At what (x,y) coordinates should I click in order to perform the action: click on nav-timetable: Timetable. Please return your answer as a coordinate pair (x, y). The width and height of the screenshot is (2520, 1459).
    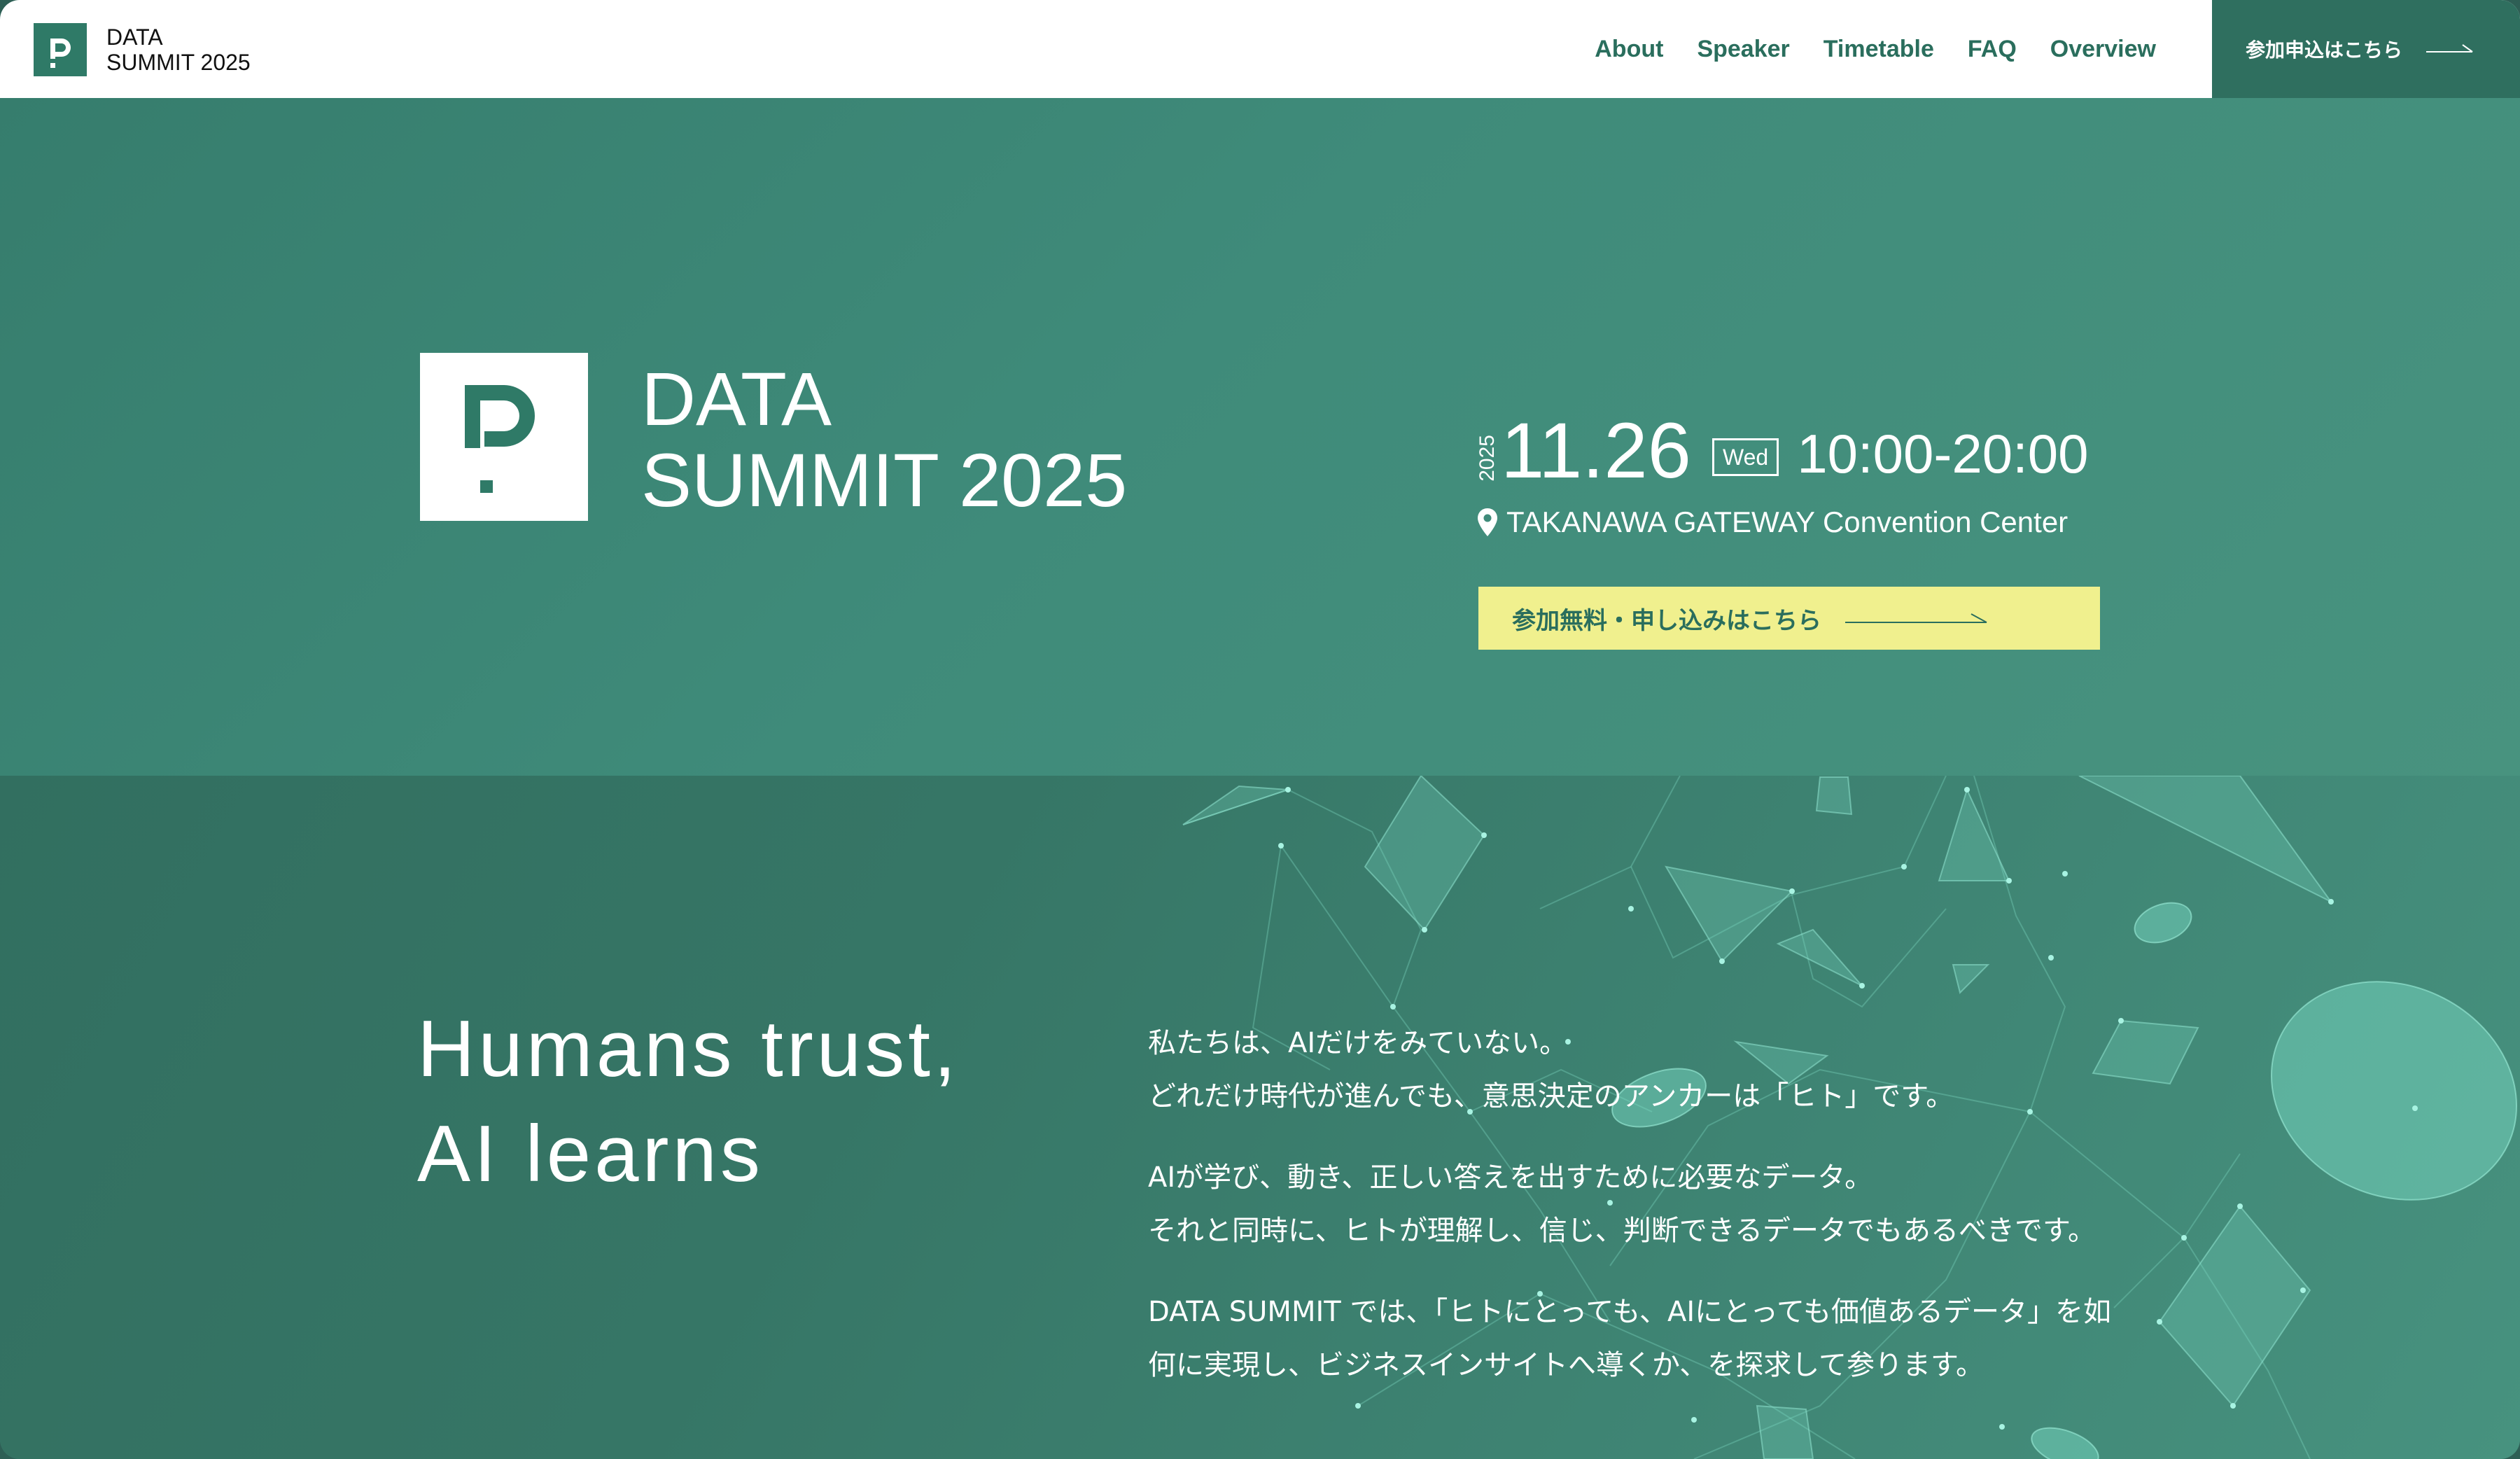
    Looking at the image, I should click on (1878, 49).